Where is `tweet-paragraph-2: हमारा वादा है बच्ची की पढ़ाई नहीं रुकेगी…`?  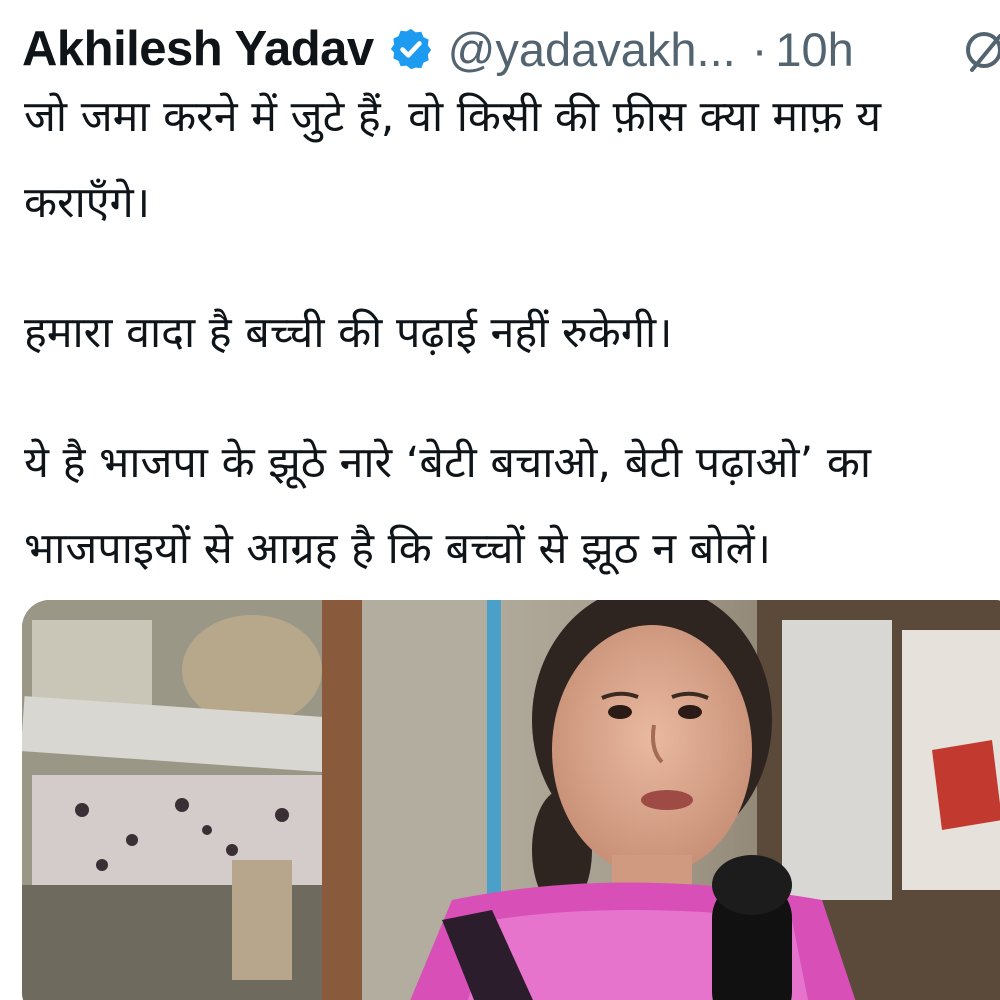 tweet-paragraph-2: हमारा वादा है बच्ची की पढ़ाई नहीं रुकेगी… is located at coordinates (512, 333).